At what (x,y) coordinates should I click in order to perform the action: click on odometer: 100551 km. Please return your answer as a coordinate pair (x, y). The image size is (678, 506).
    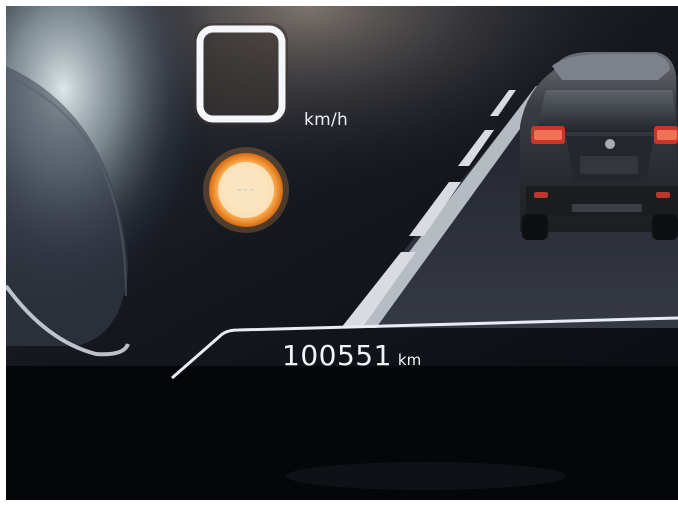
    Looking at the image, I should click on (351, 355).